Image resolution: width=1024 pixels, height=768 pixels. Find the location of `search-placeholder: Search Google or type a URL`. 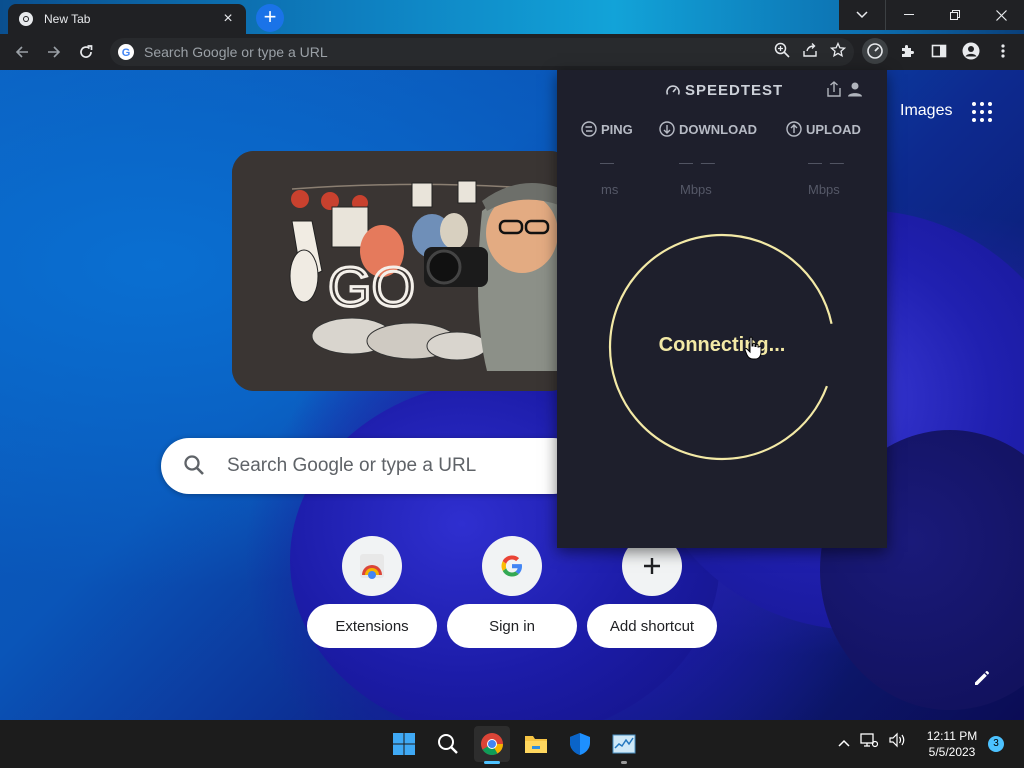

search-placeholder: Search Google or type a URL is located at coordinates (352, 465).